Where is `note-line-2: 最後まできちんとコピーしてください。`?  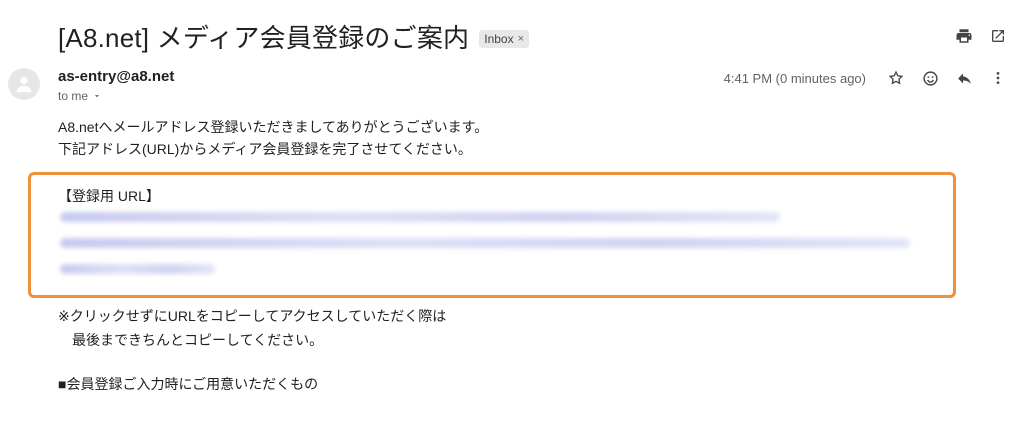 note-line-2: 最後まできちんとコピーしてください。 is located at coordinates (198, 340).